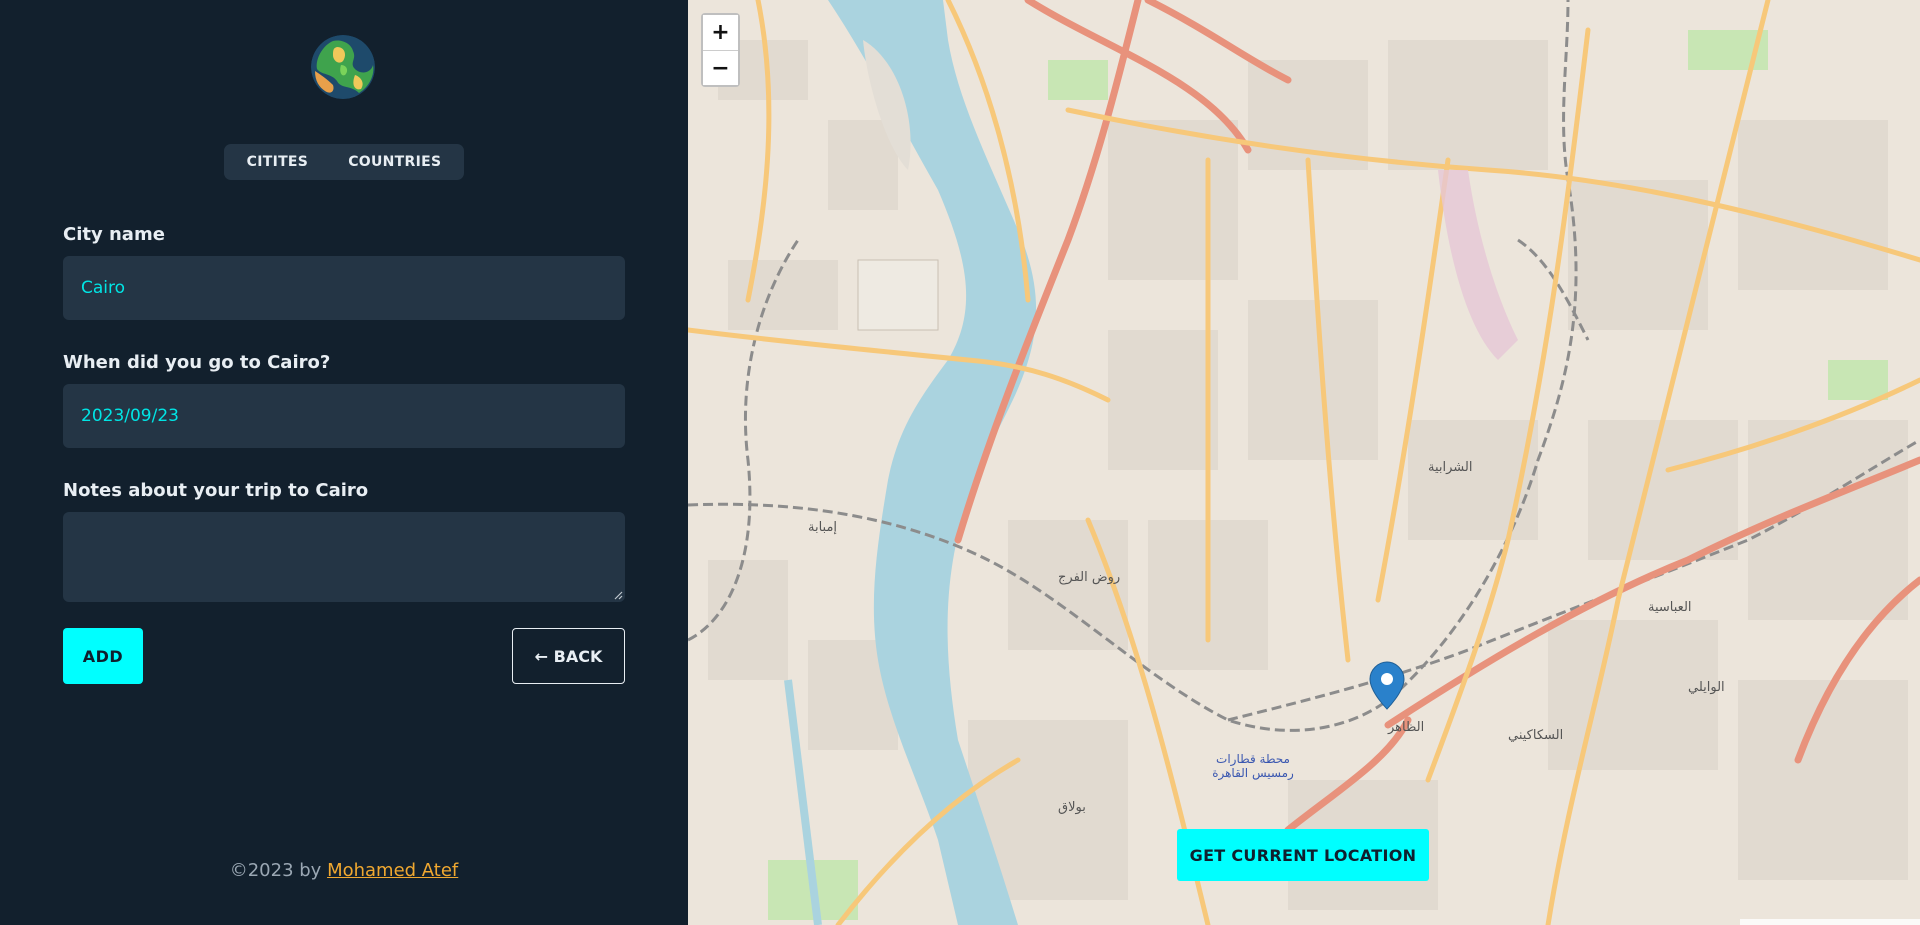 This screenshot has height=925, width=1920. What do you see at coordinates (394, 162) in the screenshot?
I see `tab-countries: COUNTRIES` at bounding box center [394, 162].